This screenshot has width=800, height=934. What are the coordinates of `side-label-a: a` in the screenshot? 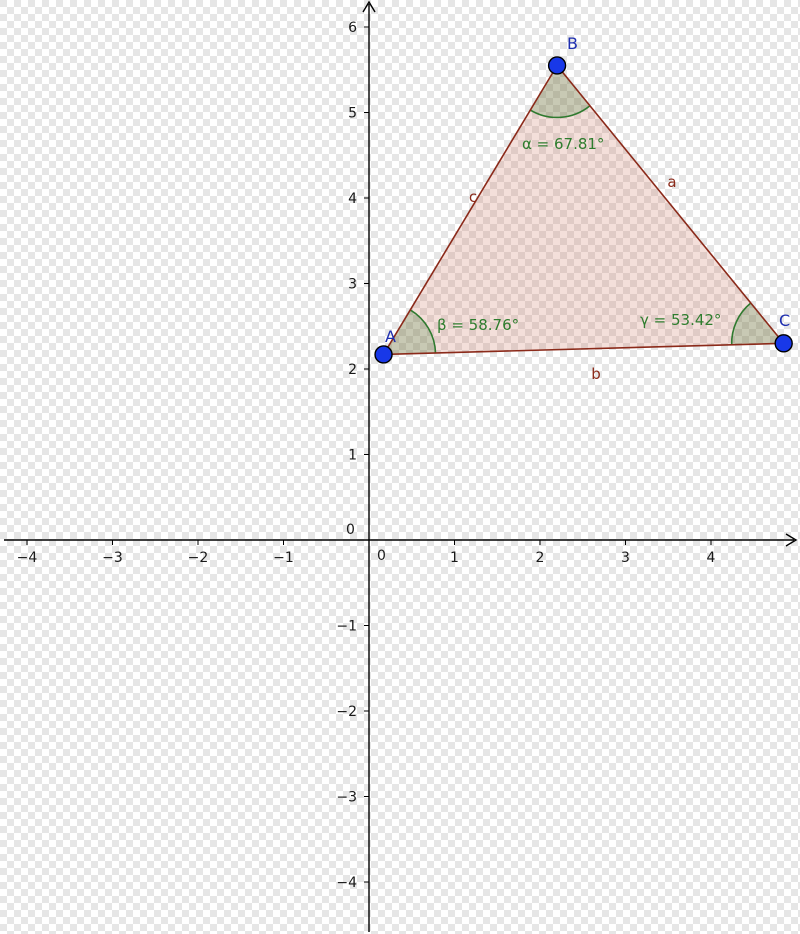 It's located at (671, 182).